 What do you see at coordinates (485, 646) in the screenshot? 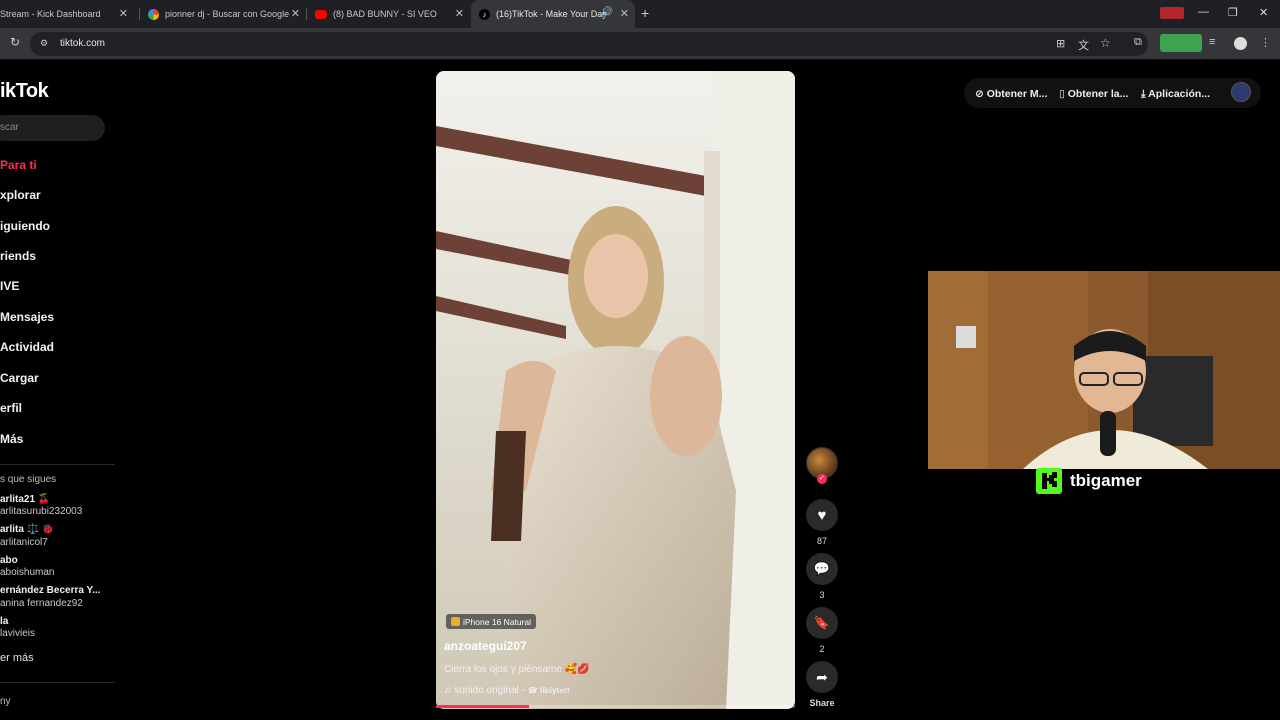
I see `video-author: anzoategui207` at bounding box center [485, 646].